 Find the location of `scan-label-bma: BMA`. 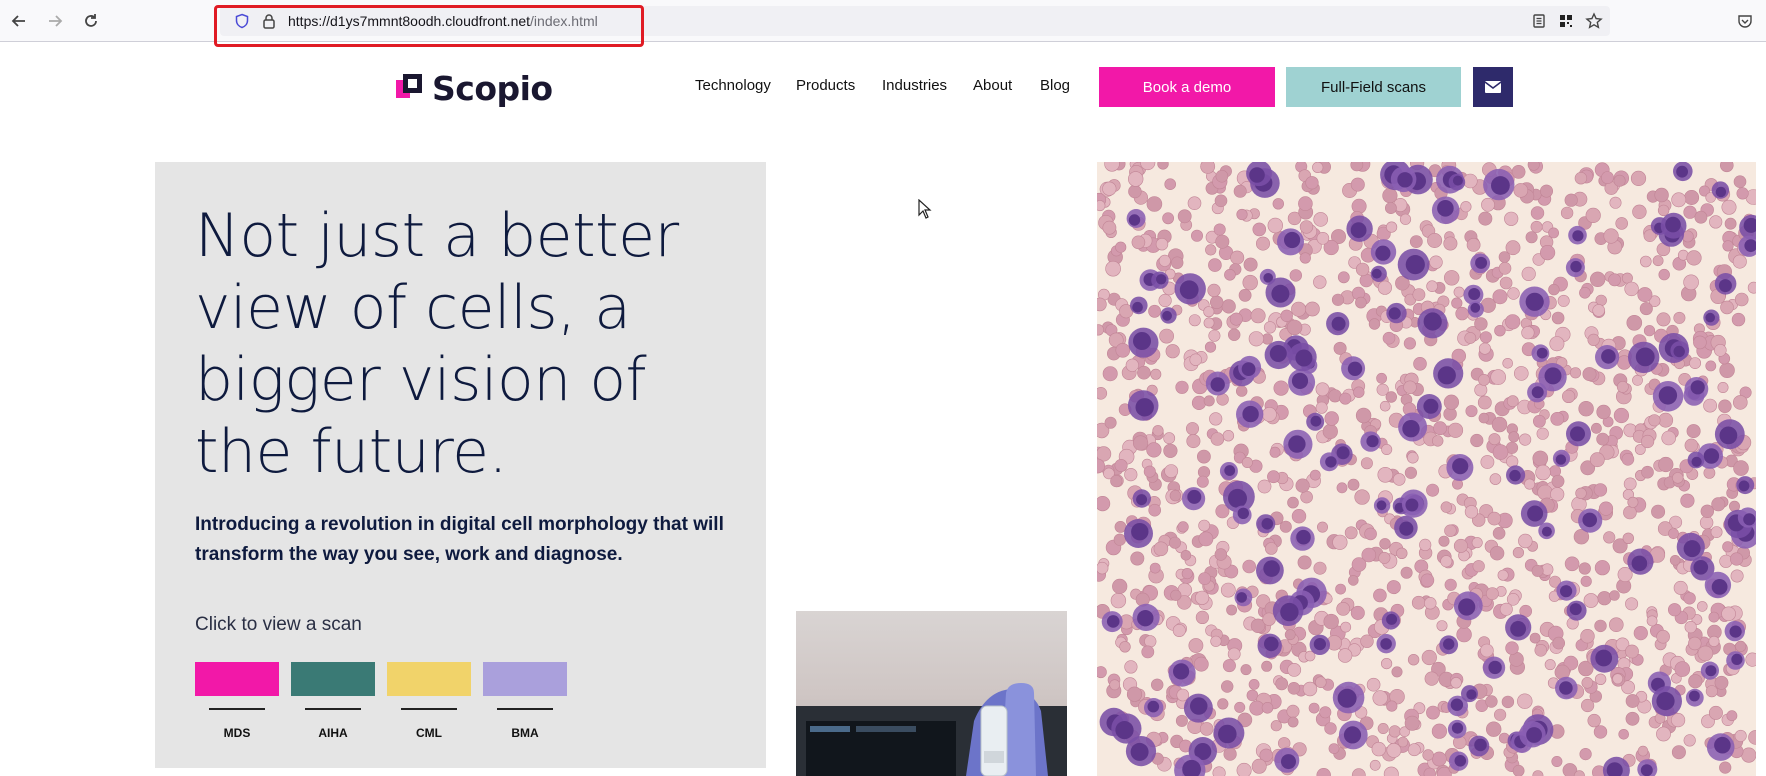

scan-label-bma: BMA is located at coordinates (525, 733).